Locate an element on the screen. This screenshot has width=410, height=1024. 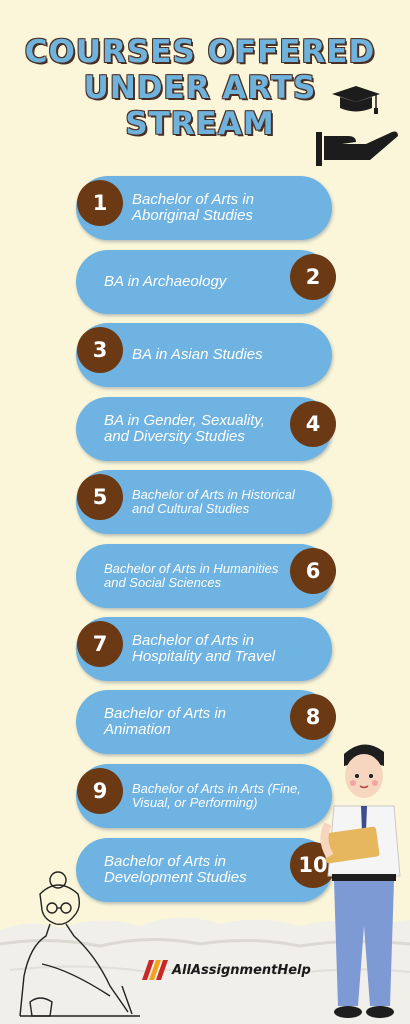
brand-logo: AllAssignmentHelp is located at coordinates (226, 970).